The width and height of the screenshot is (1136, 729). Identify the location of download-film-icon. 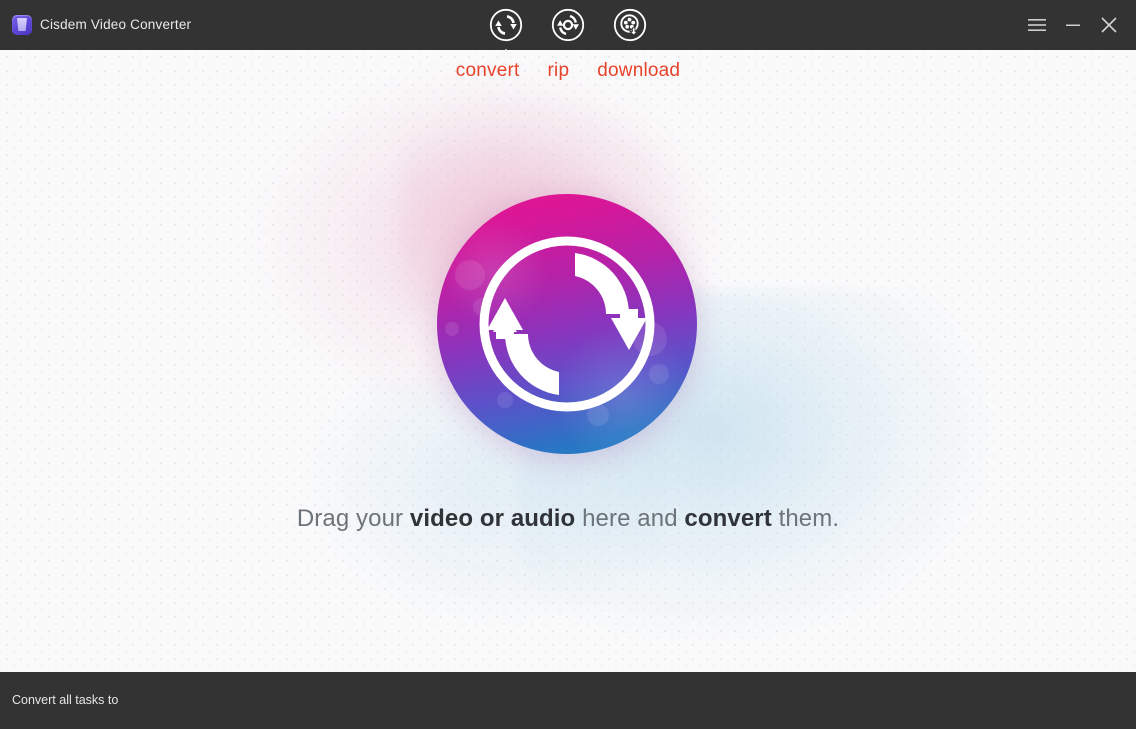
(630, 25).